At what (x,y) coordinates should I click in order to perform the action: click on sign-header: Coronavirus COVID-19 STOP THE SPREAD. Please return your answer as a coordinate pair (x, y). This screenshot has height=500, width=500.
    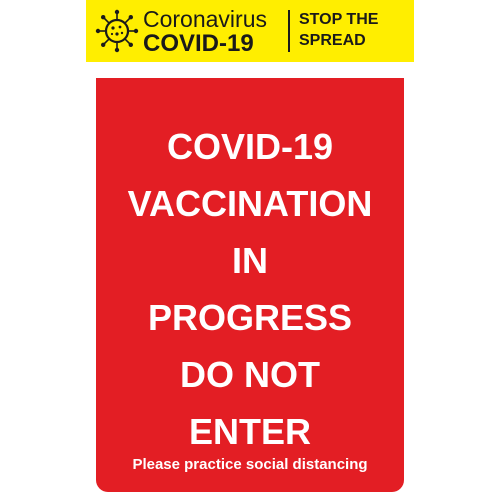
    Looking at the image, I should click on (250, 31).